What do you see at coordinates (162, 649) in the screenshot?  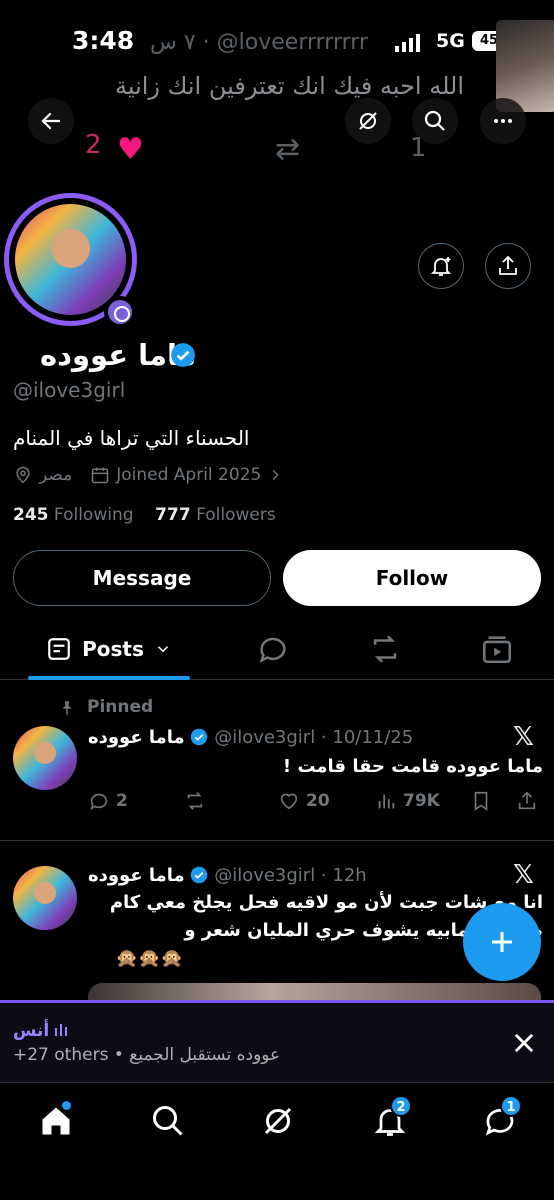 I see `chevron-down-icon` at bounding box center [162, 649].